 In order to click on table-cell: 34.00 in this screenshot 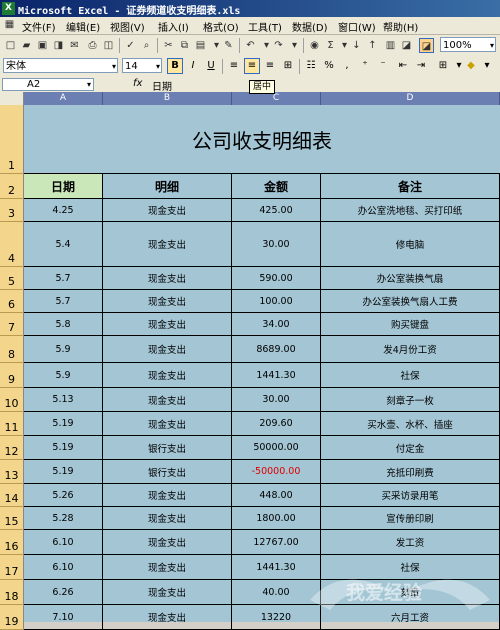, I will do `click(276, 324)`.